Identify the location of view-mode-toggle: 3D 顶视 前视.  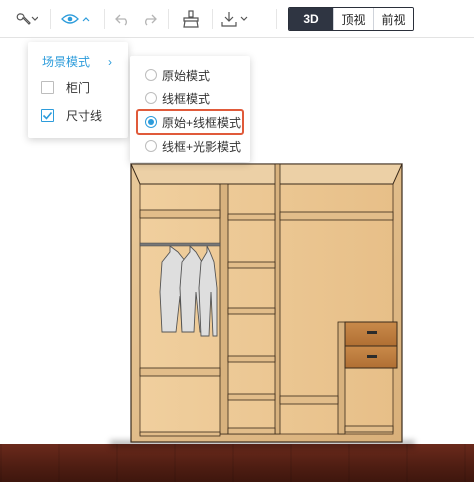
(351, 19).